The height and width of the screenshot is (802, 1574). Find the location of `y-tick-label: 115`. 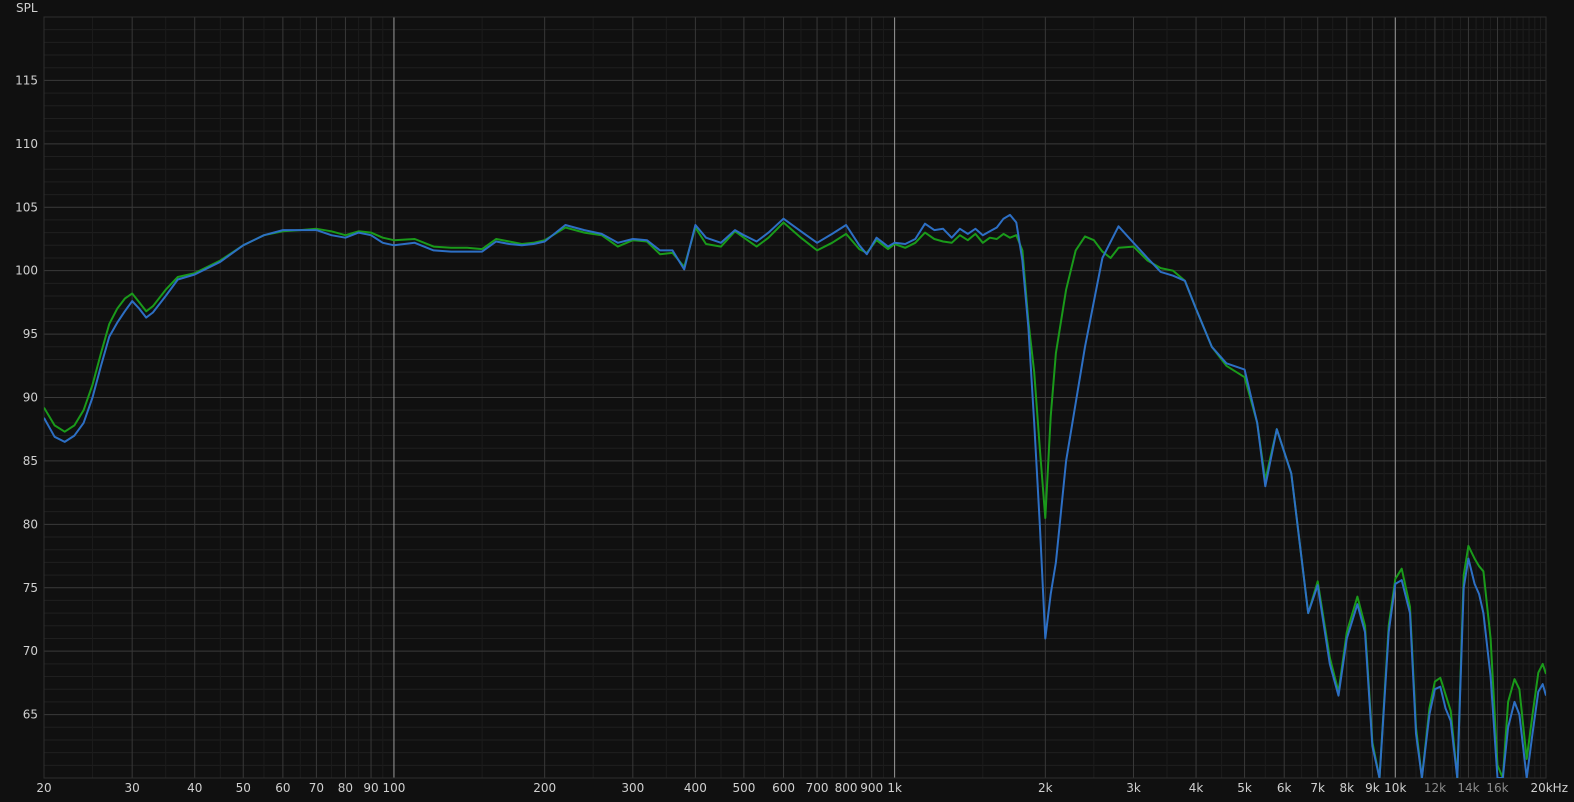

y-tick-label: 115 is located at coordinates (26, 80).